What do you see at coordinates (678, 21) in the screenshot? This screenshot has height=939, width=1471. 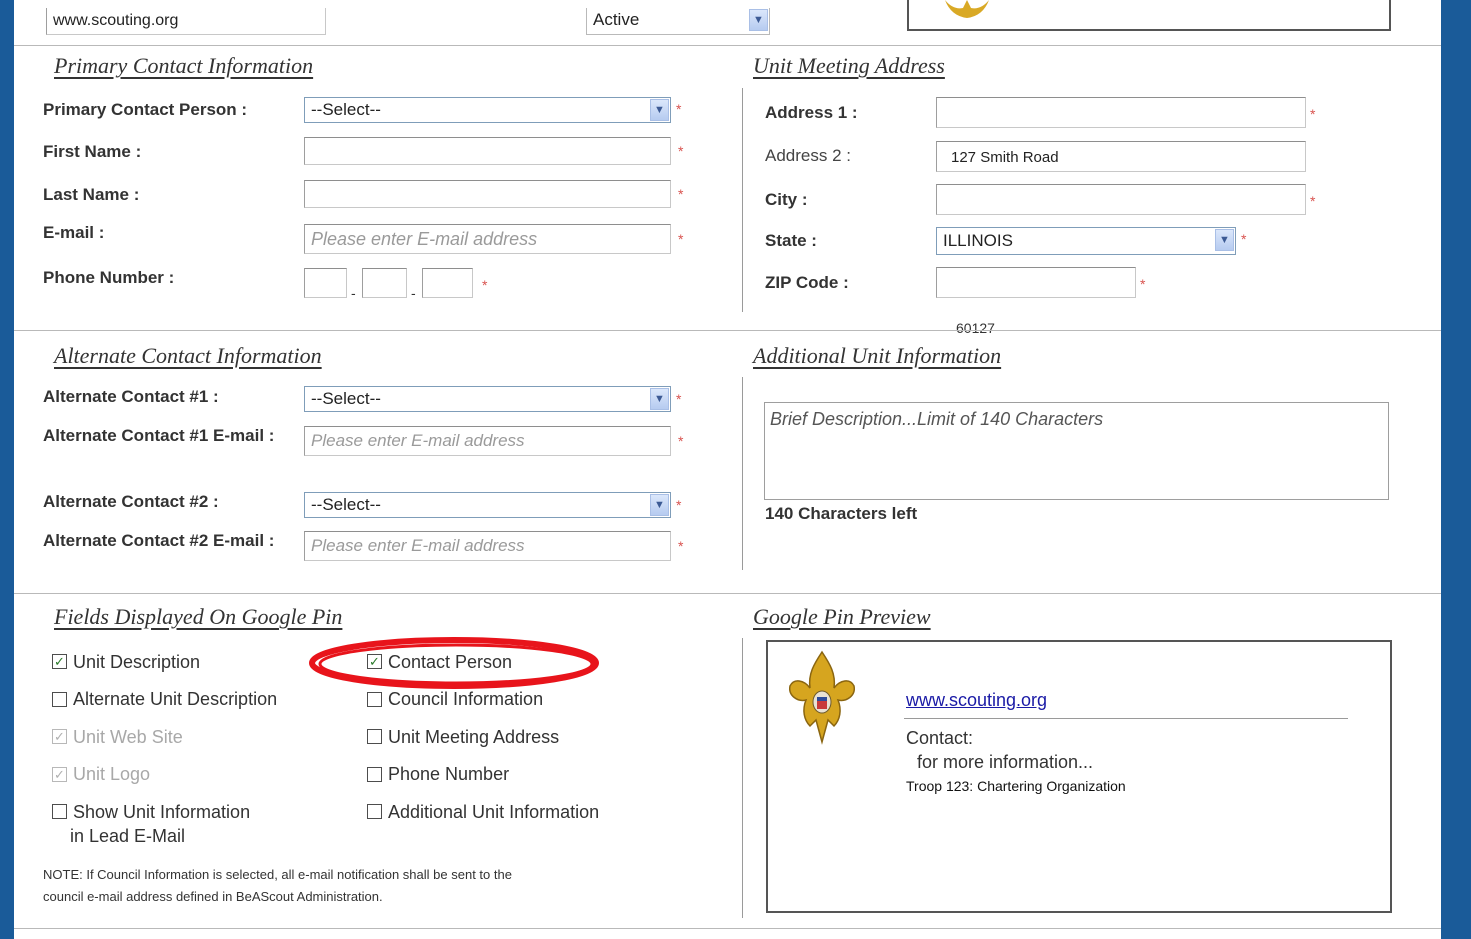 I see `status-select: Active ▼` at bounding box center [678, 21].